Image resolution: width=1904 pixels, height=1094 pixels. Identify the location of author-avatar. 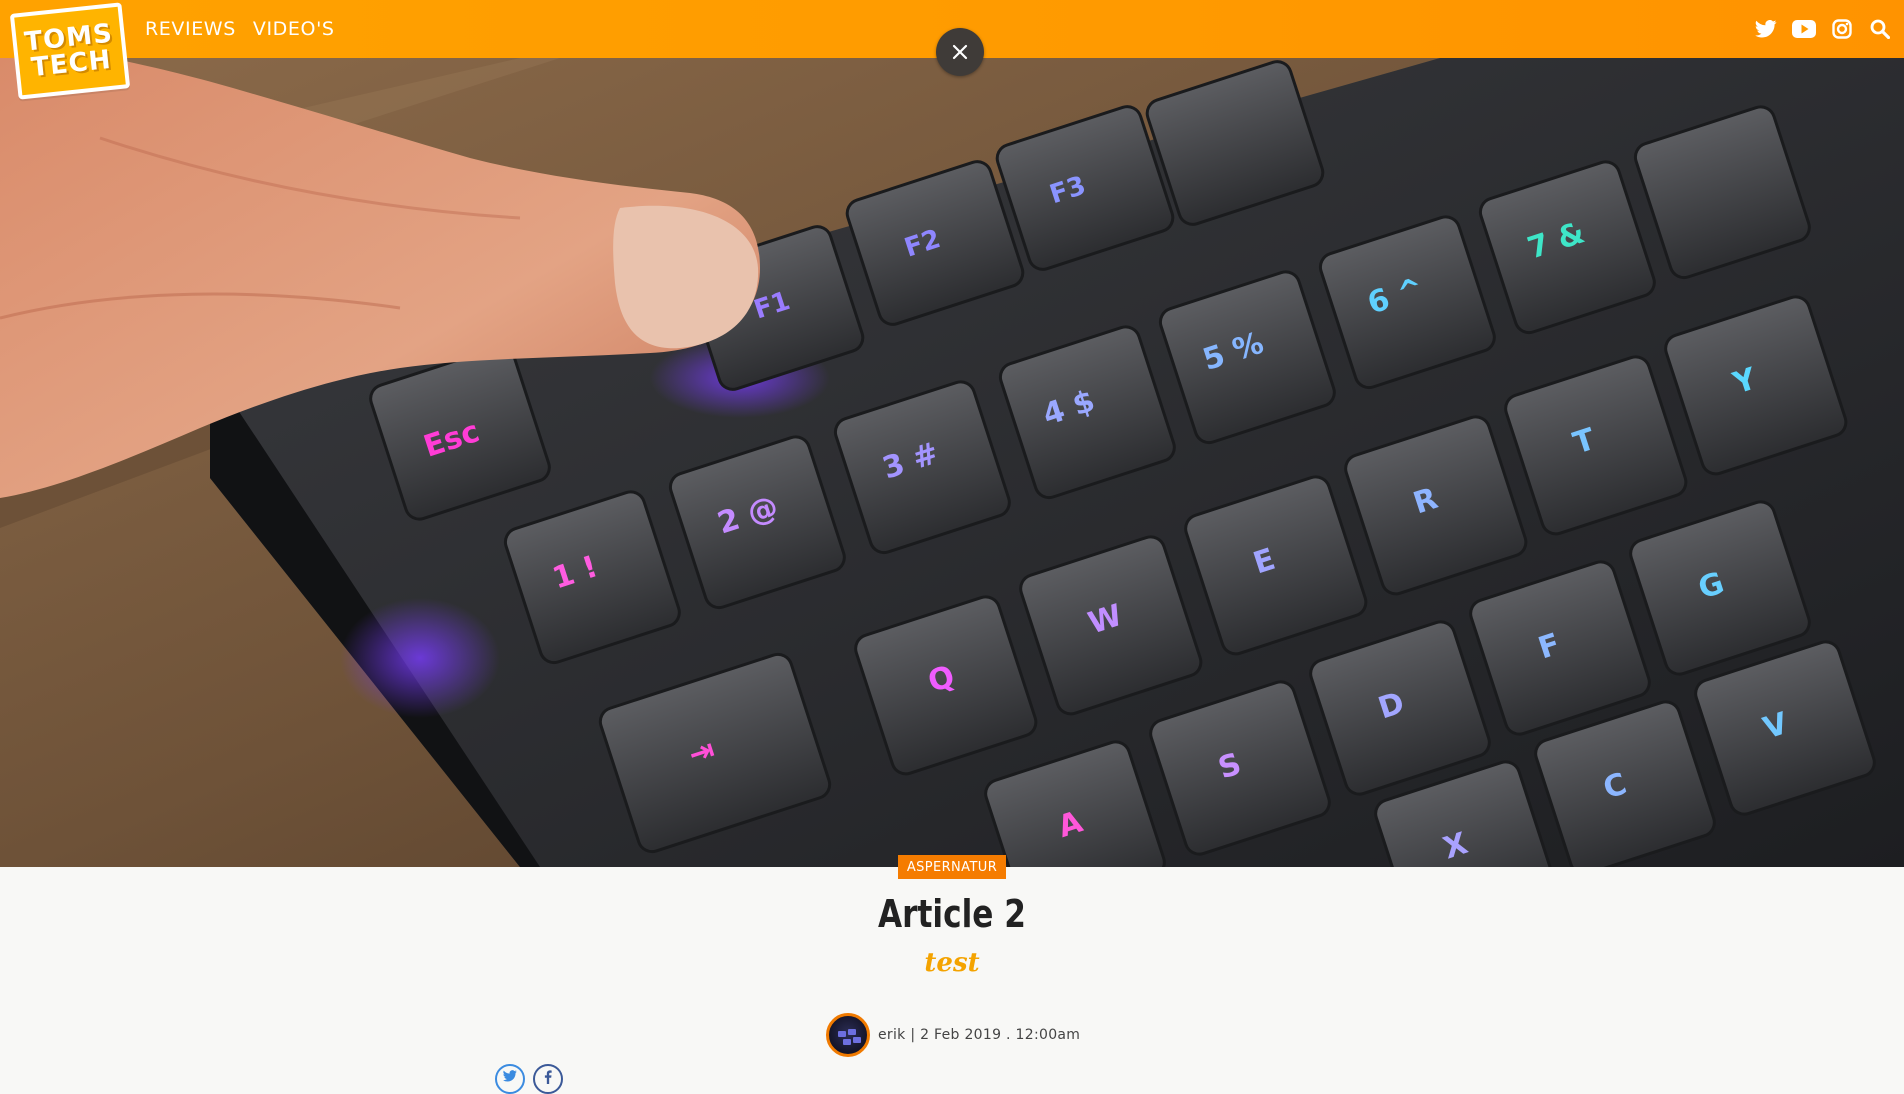
(848, 1035).